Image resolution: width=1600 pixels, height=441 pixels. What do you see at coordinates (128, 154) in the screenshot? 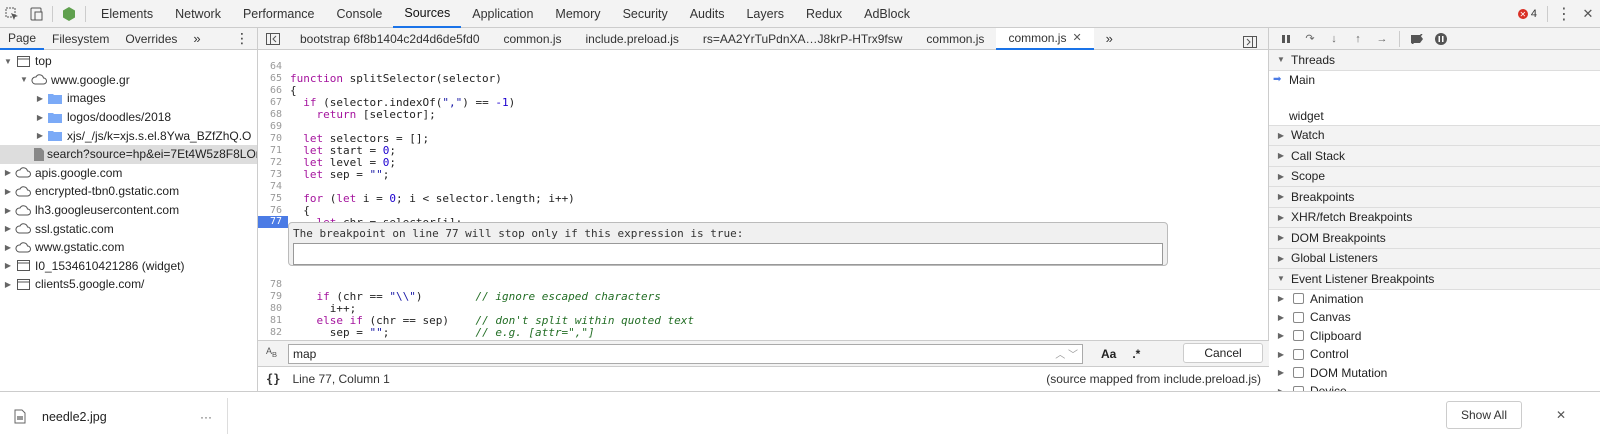
I see `tree-item: search?source=hp&ei=7Et4W5z8F8LOrg` at bounding box center [128, 154].